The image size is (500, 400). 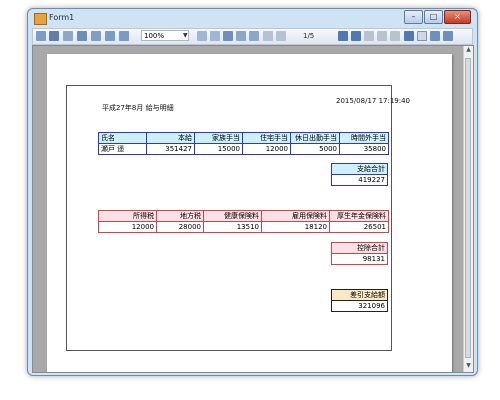 I want to click on deduction-cell: 18120, so click(x=295, y=227).